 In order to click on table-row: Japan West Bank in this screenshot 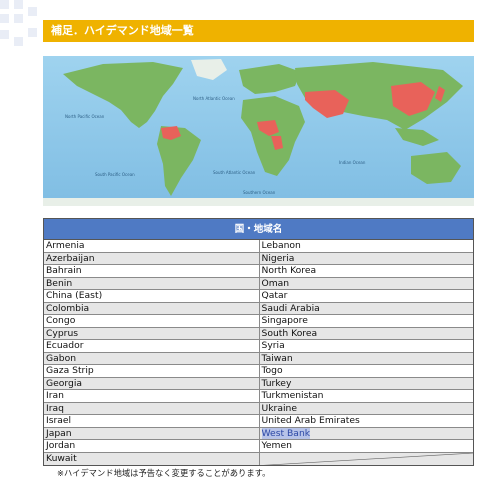, I will do `click(258, 433)`.